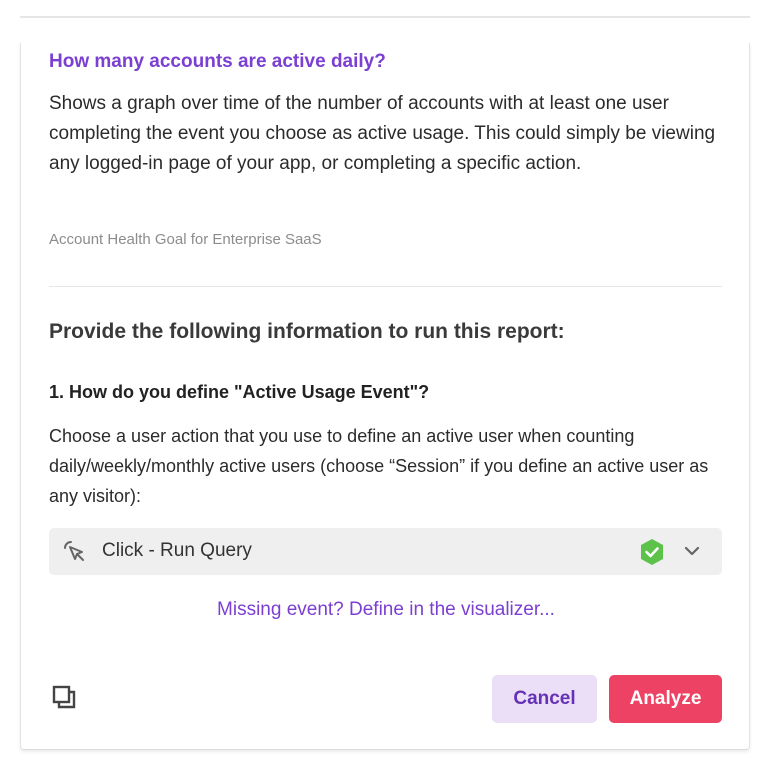  What do you see at coordinates (385, 17) in the screenshot?
I see `top-divider` at bounding box center [385, 17].